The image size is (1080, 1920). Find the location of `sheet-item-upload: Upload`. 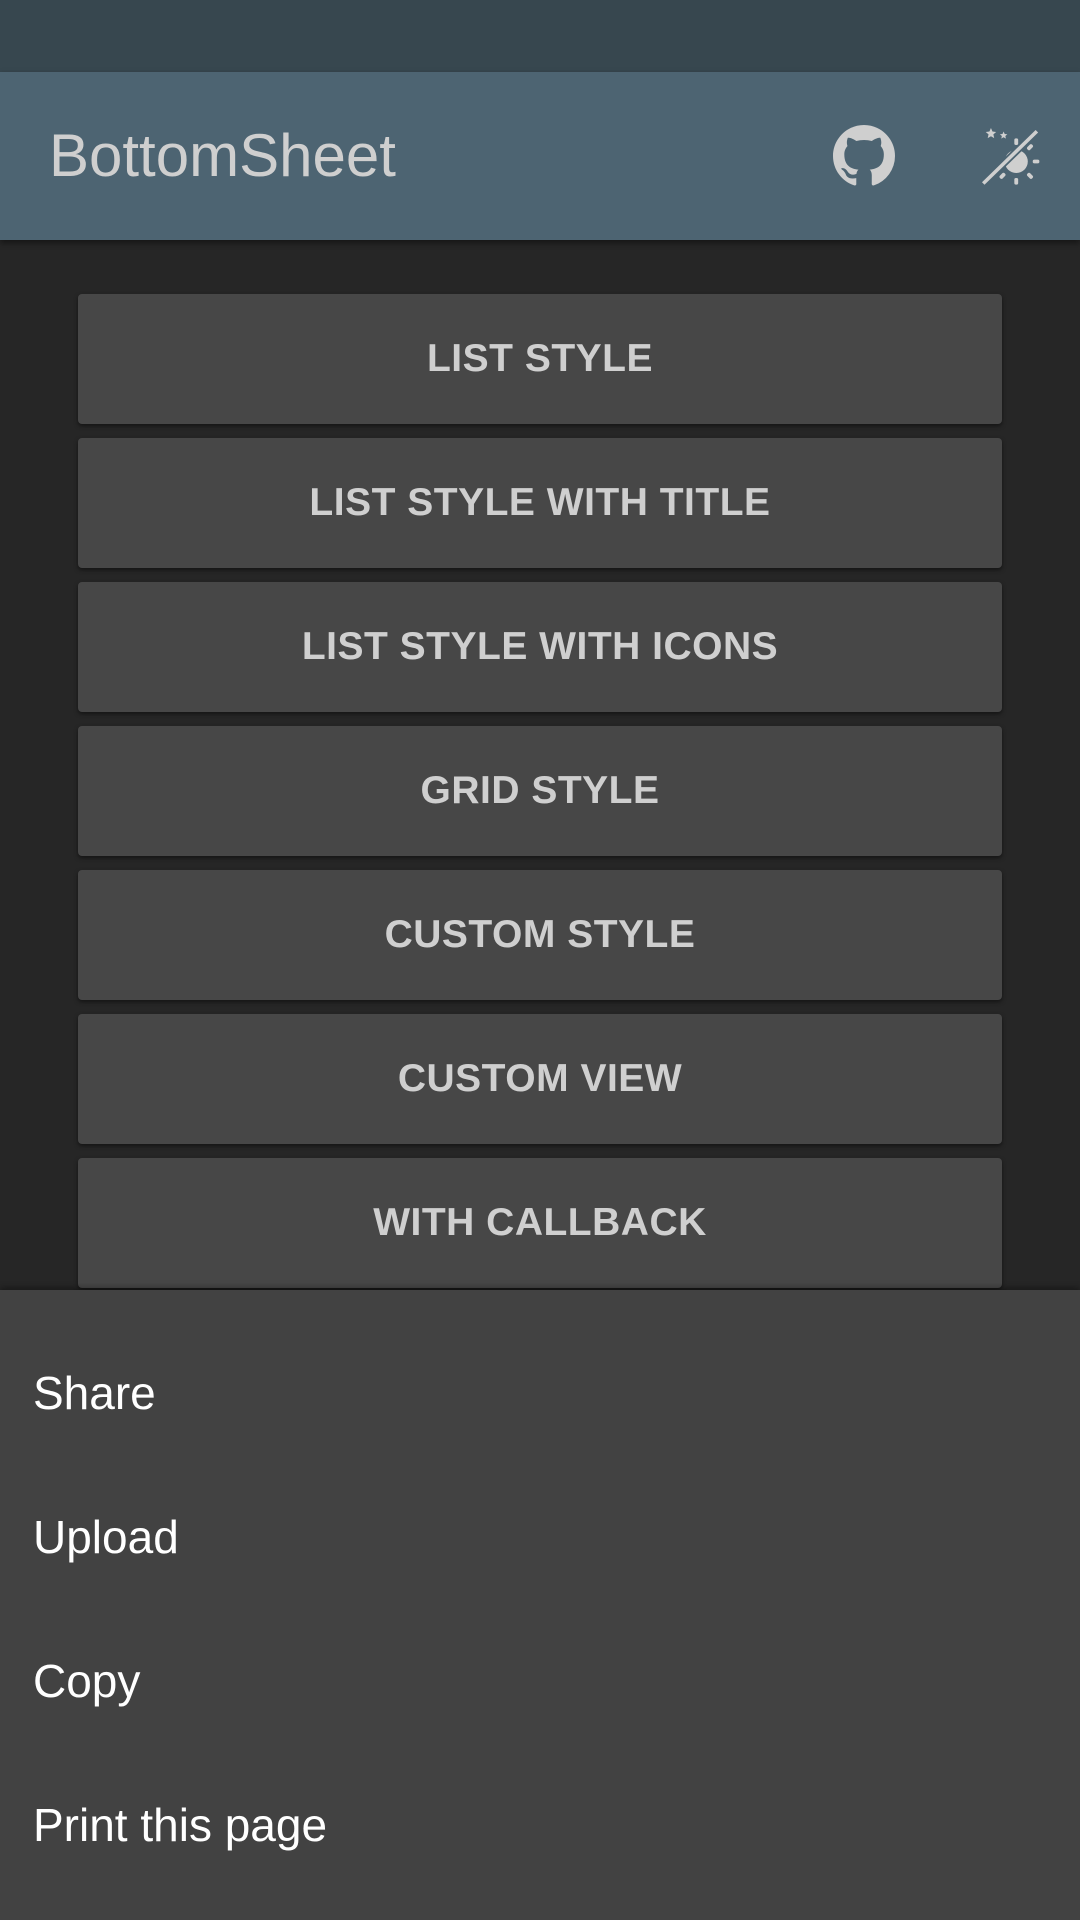

sheet-item-upload: Upload is located at coordinates (540, 1537).